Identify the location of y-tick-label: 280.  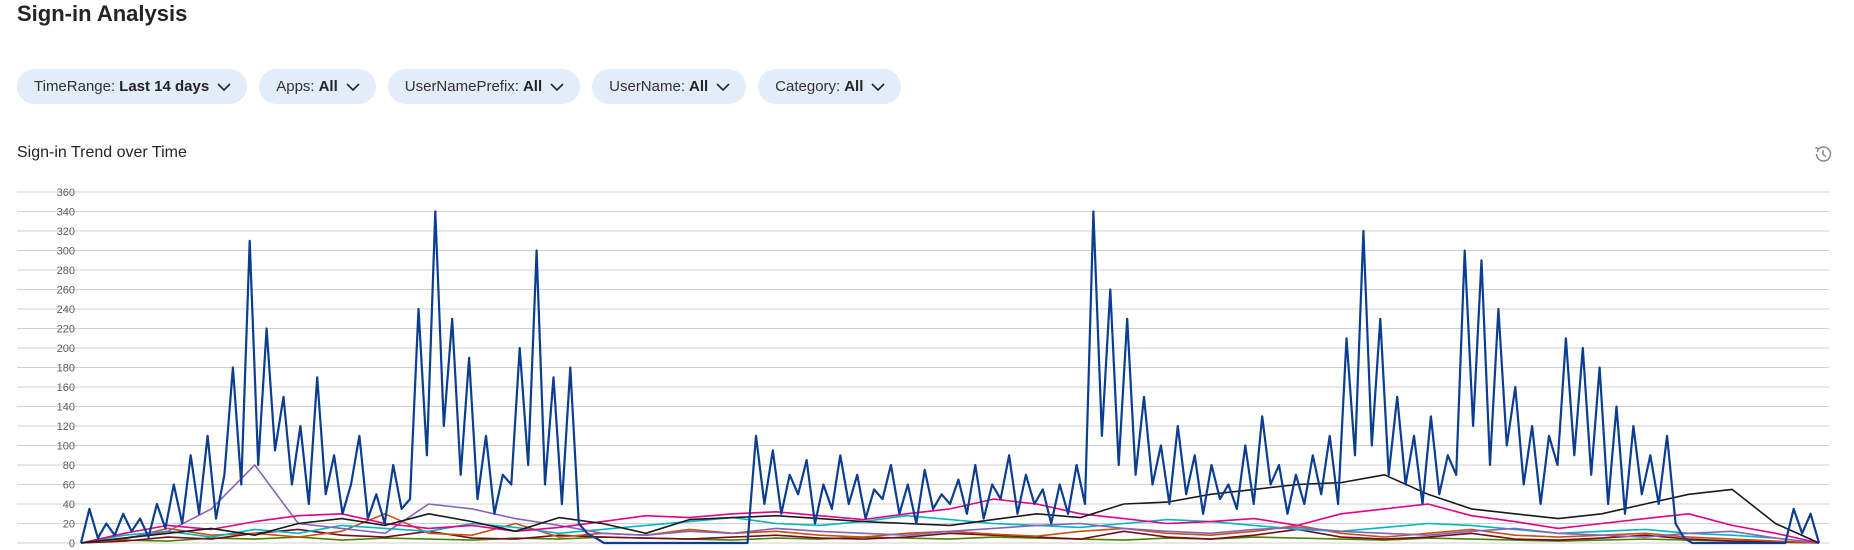
(66, 271).